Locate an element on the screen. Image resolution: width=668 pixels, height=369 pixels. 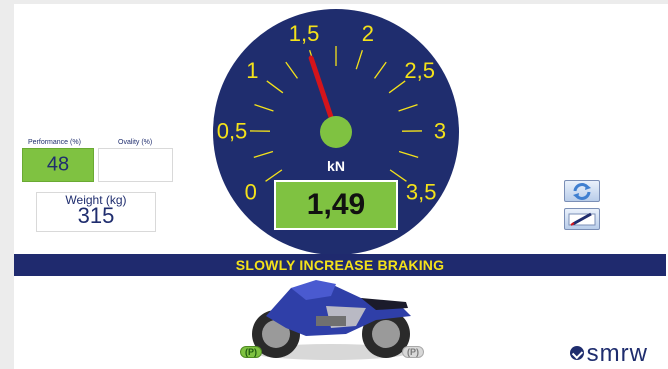
force-readout-value: 1,49 is located at coordinates (336, 204).